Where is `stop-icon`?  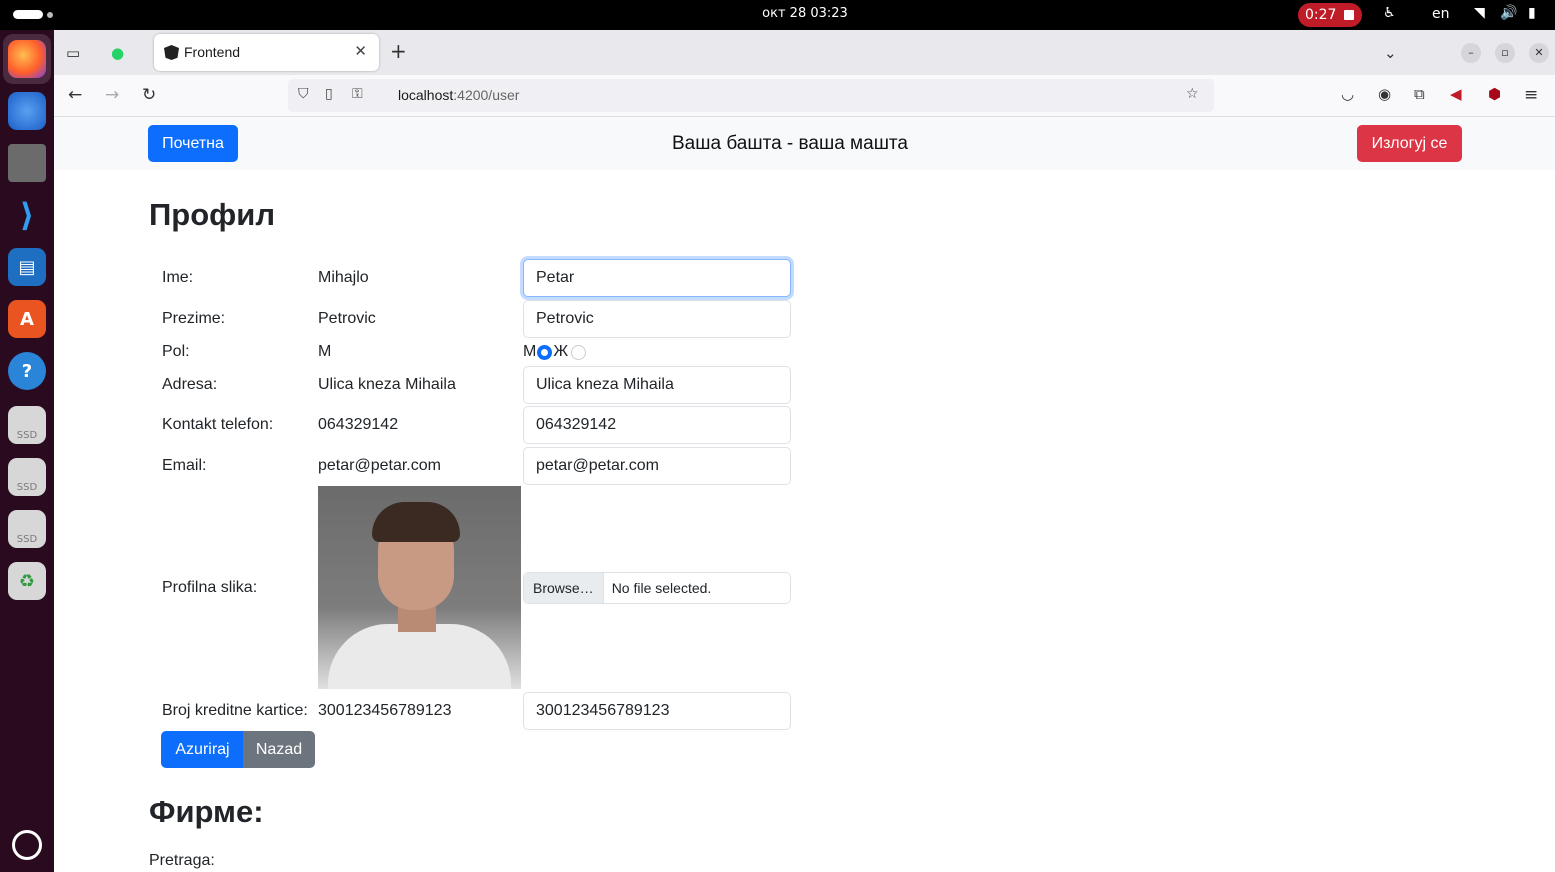 stop-icon is located at coordinates (1349, 15).